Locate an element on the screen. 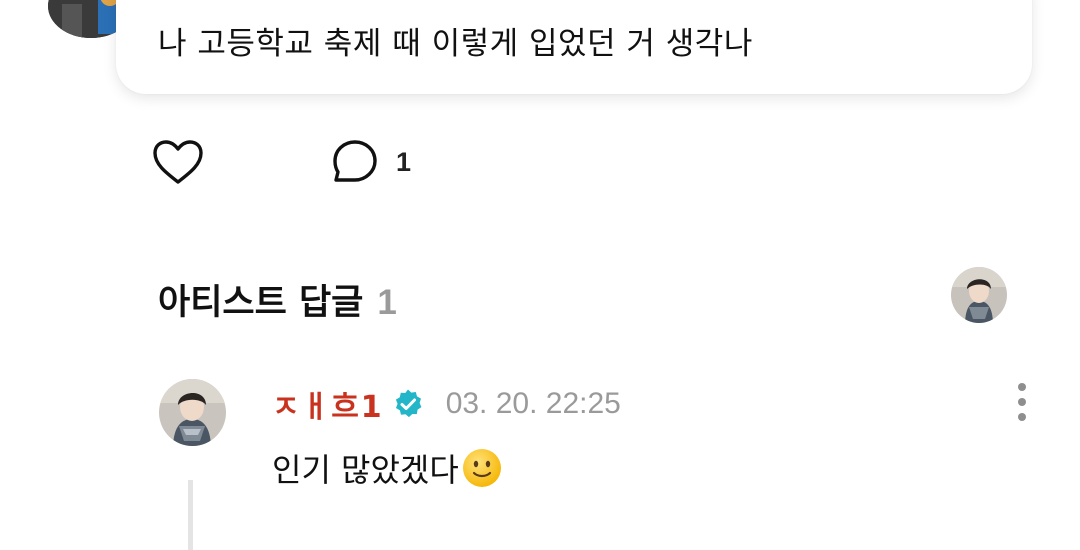  more-options-button is located at coordinates (1022, 402).